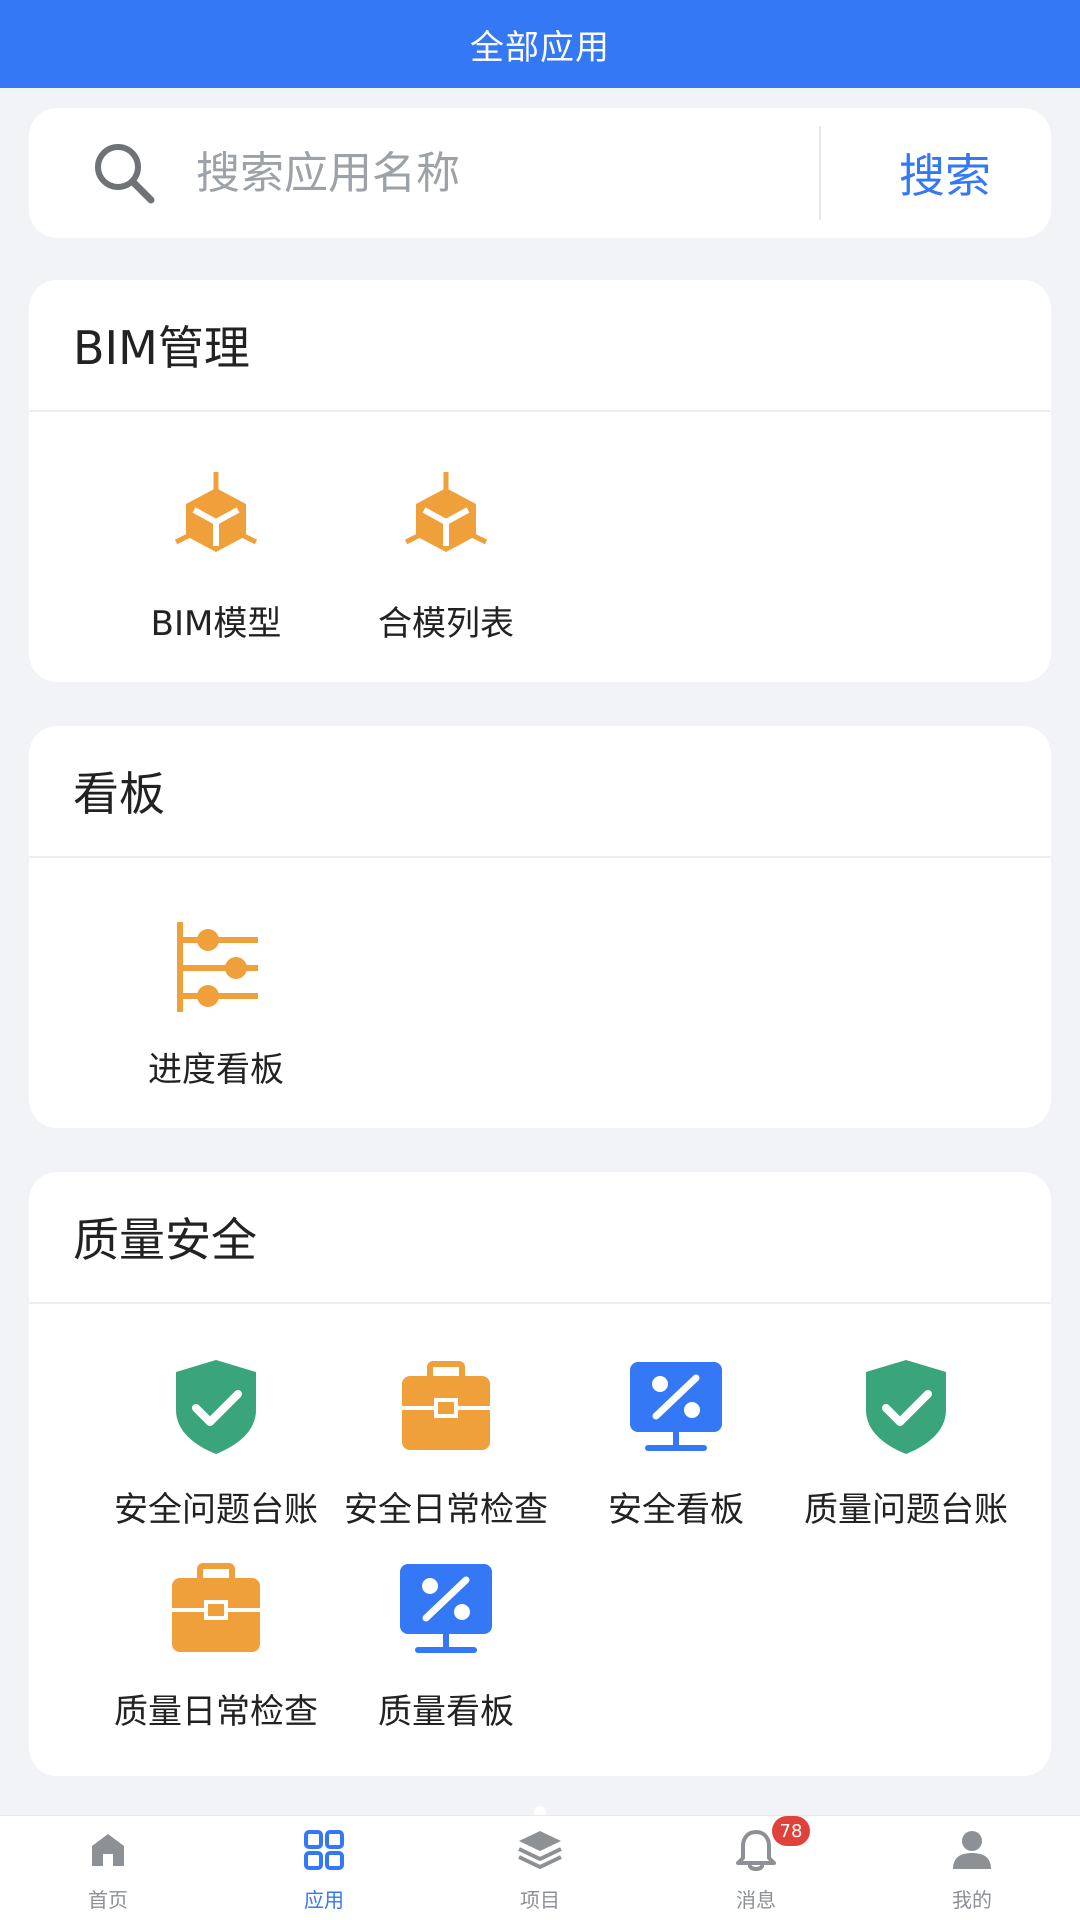 This screenshot has height=1920, width=1080. Describe the element at coordinates (540, 346) in the screenshot. I see `section-title: BIM管理` at that location.